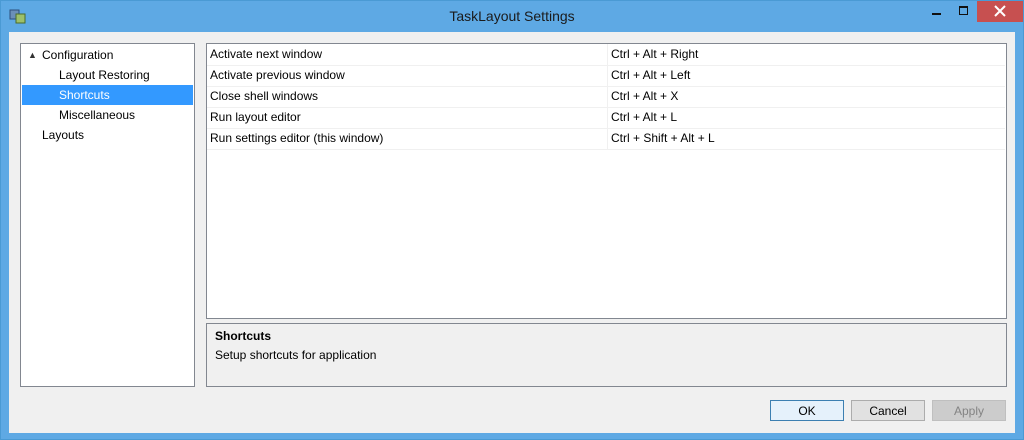 The width and height of the screenshot is (1024, 440). What do you see at coordinates (408, 117) in the screenshot?
I see `action-cell: Run layout editor` at bounding box center [408, 117].